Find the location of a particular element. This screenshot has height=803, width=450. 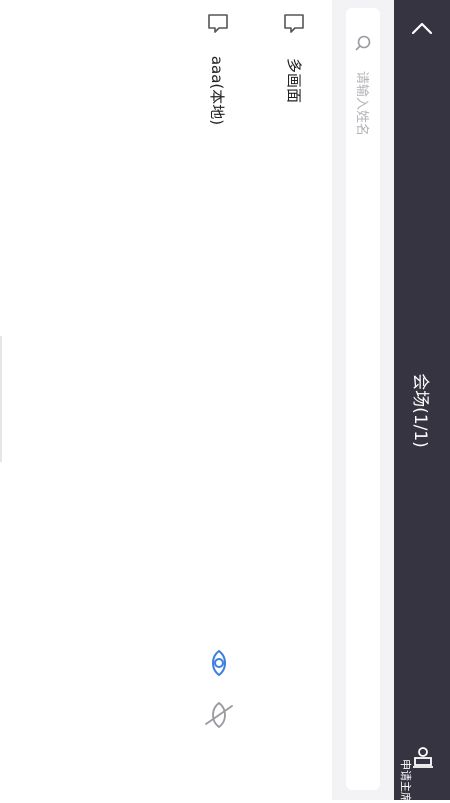

apply-chair-button: 申请主席 is located at coordinates (422, 770).